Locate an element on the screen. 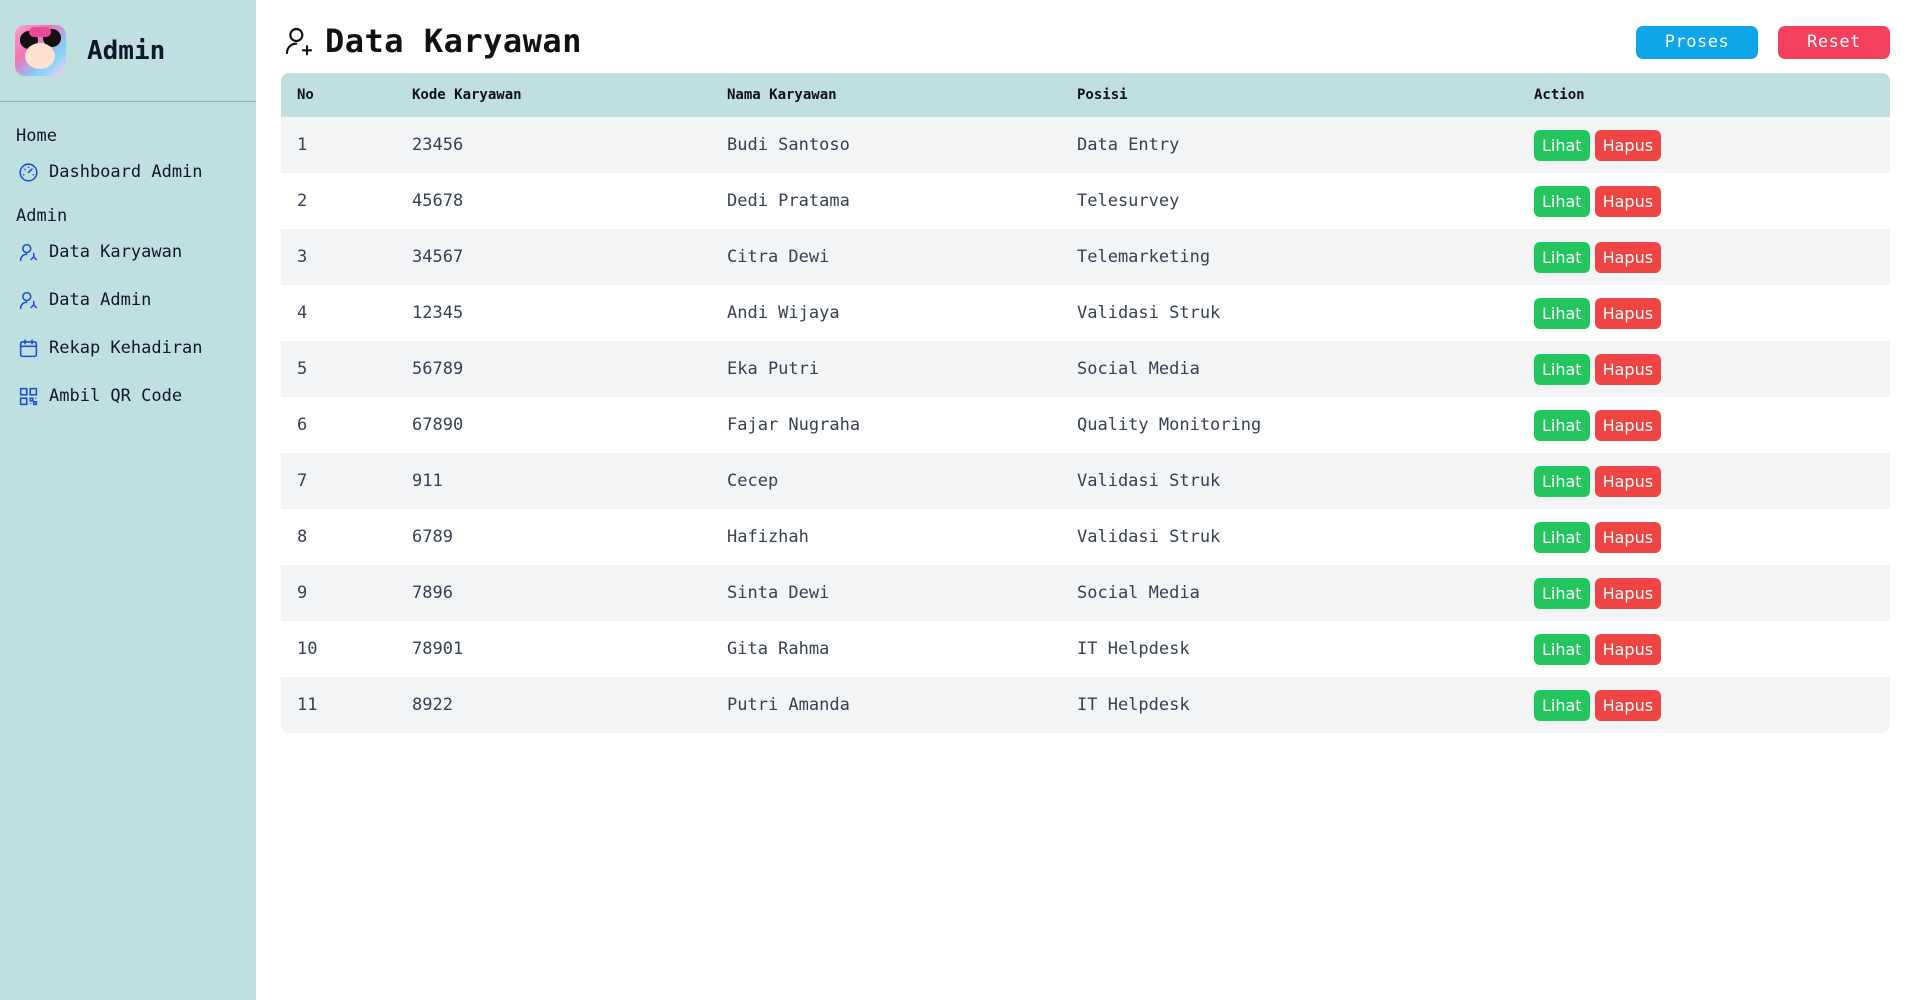 Image resolution: width=1912 pixels, height=1000 pixels. cell-nama: Andi Wijaya is located at coordinates (783, 313).